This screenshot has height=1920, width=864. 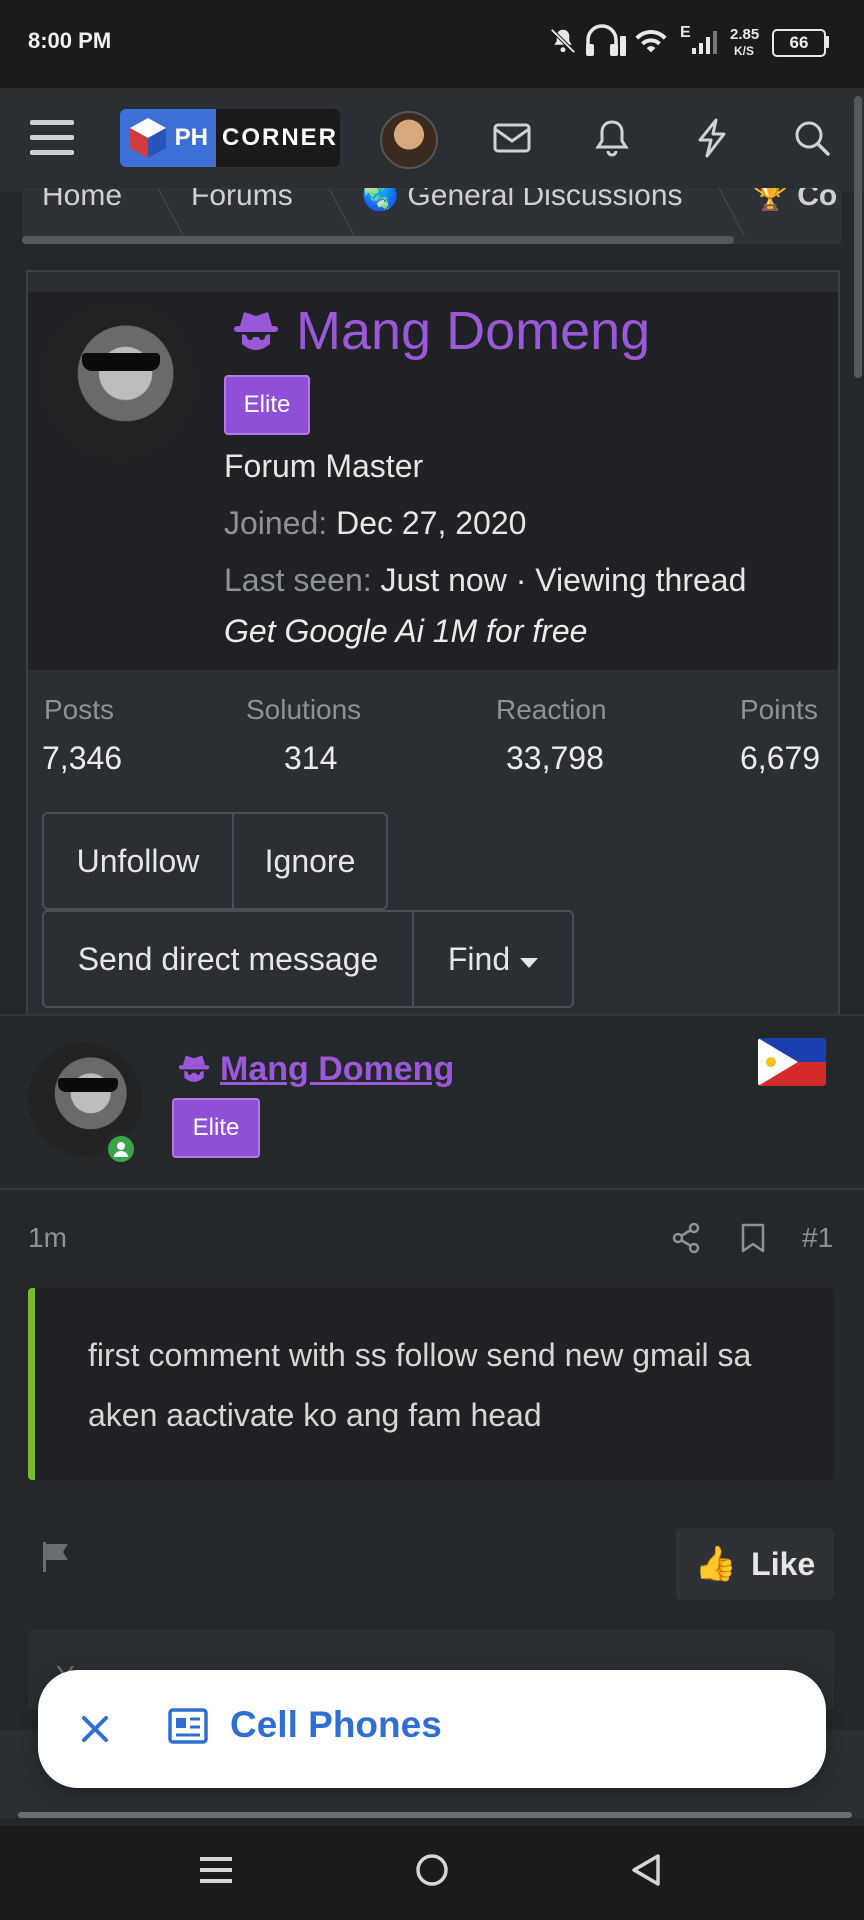 What do you see at coordinates (529, 959) in the screenshot?
I see `caret-down-icon` at bounding box center [529, 959].